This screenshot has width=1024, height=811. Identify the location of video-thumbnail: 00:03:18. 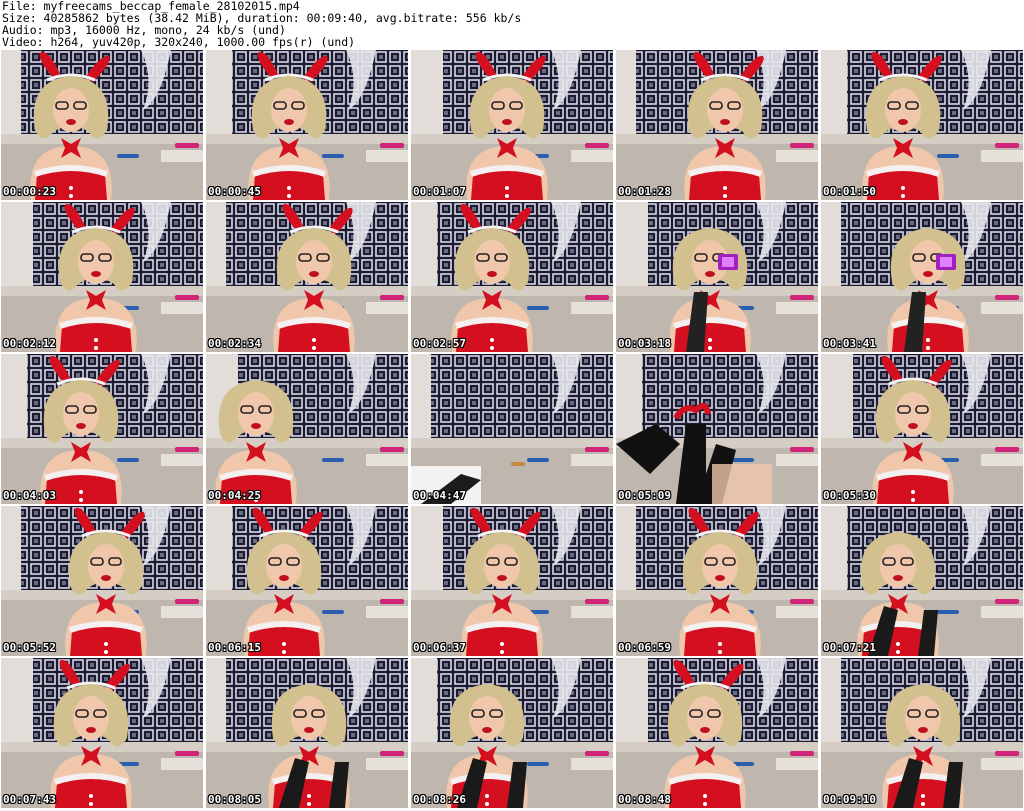
(717, 277).